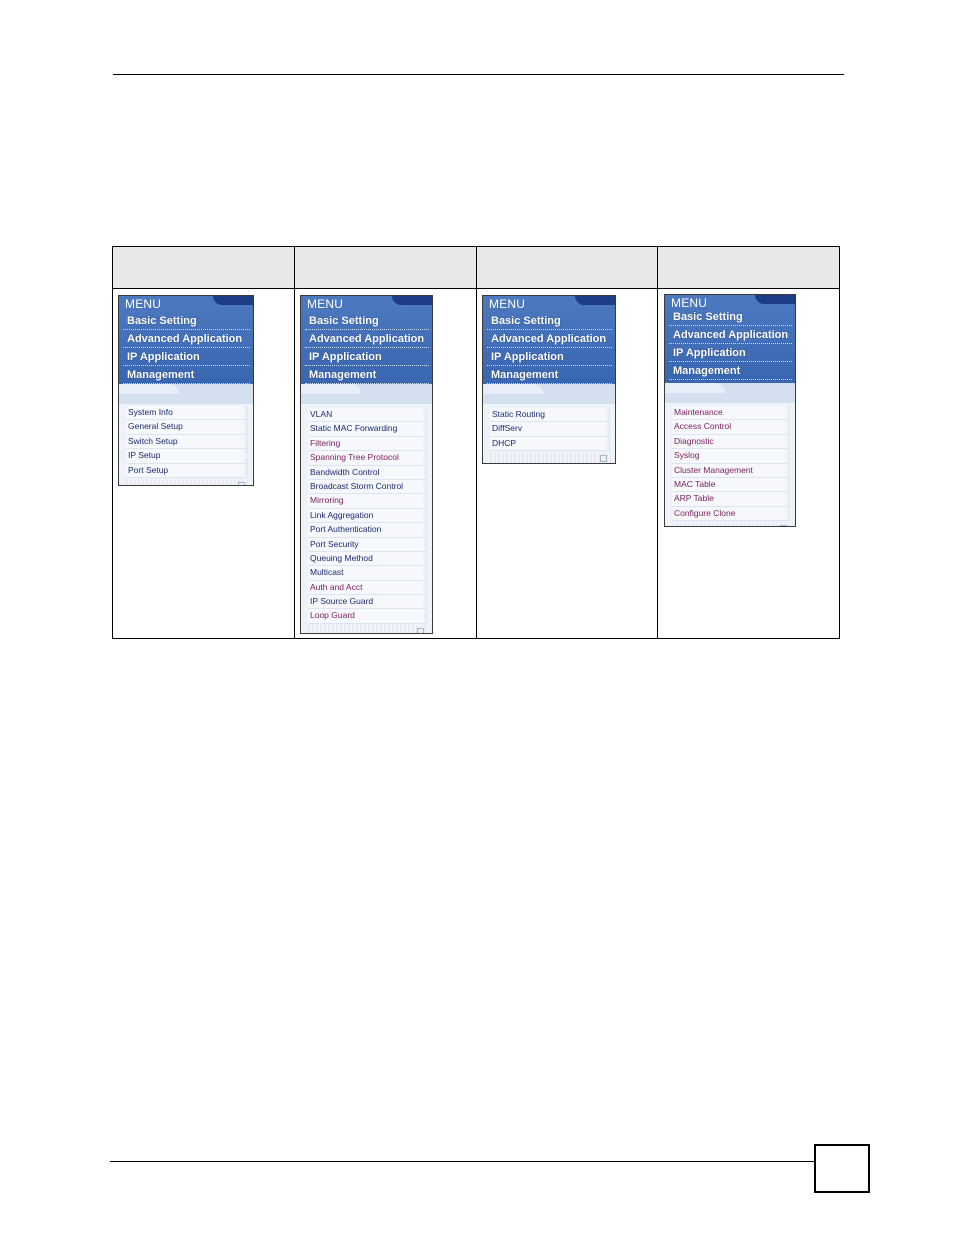  Describe the element at coordinates (462, 1161) in the screenshot. I see `footer-rule` at that location.